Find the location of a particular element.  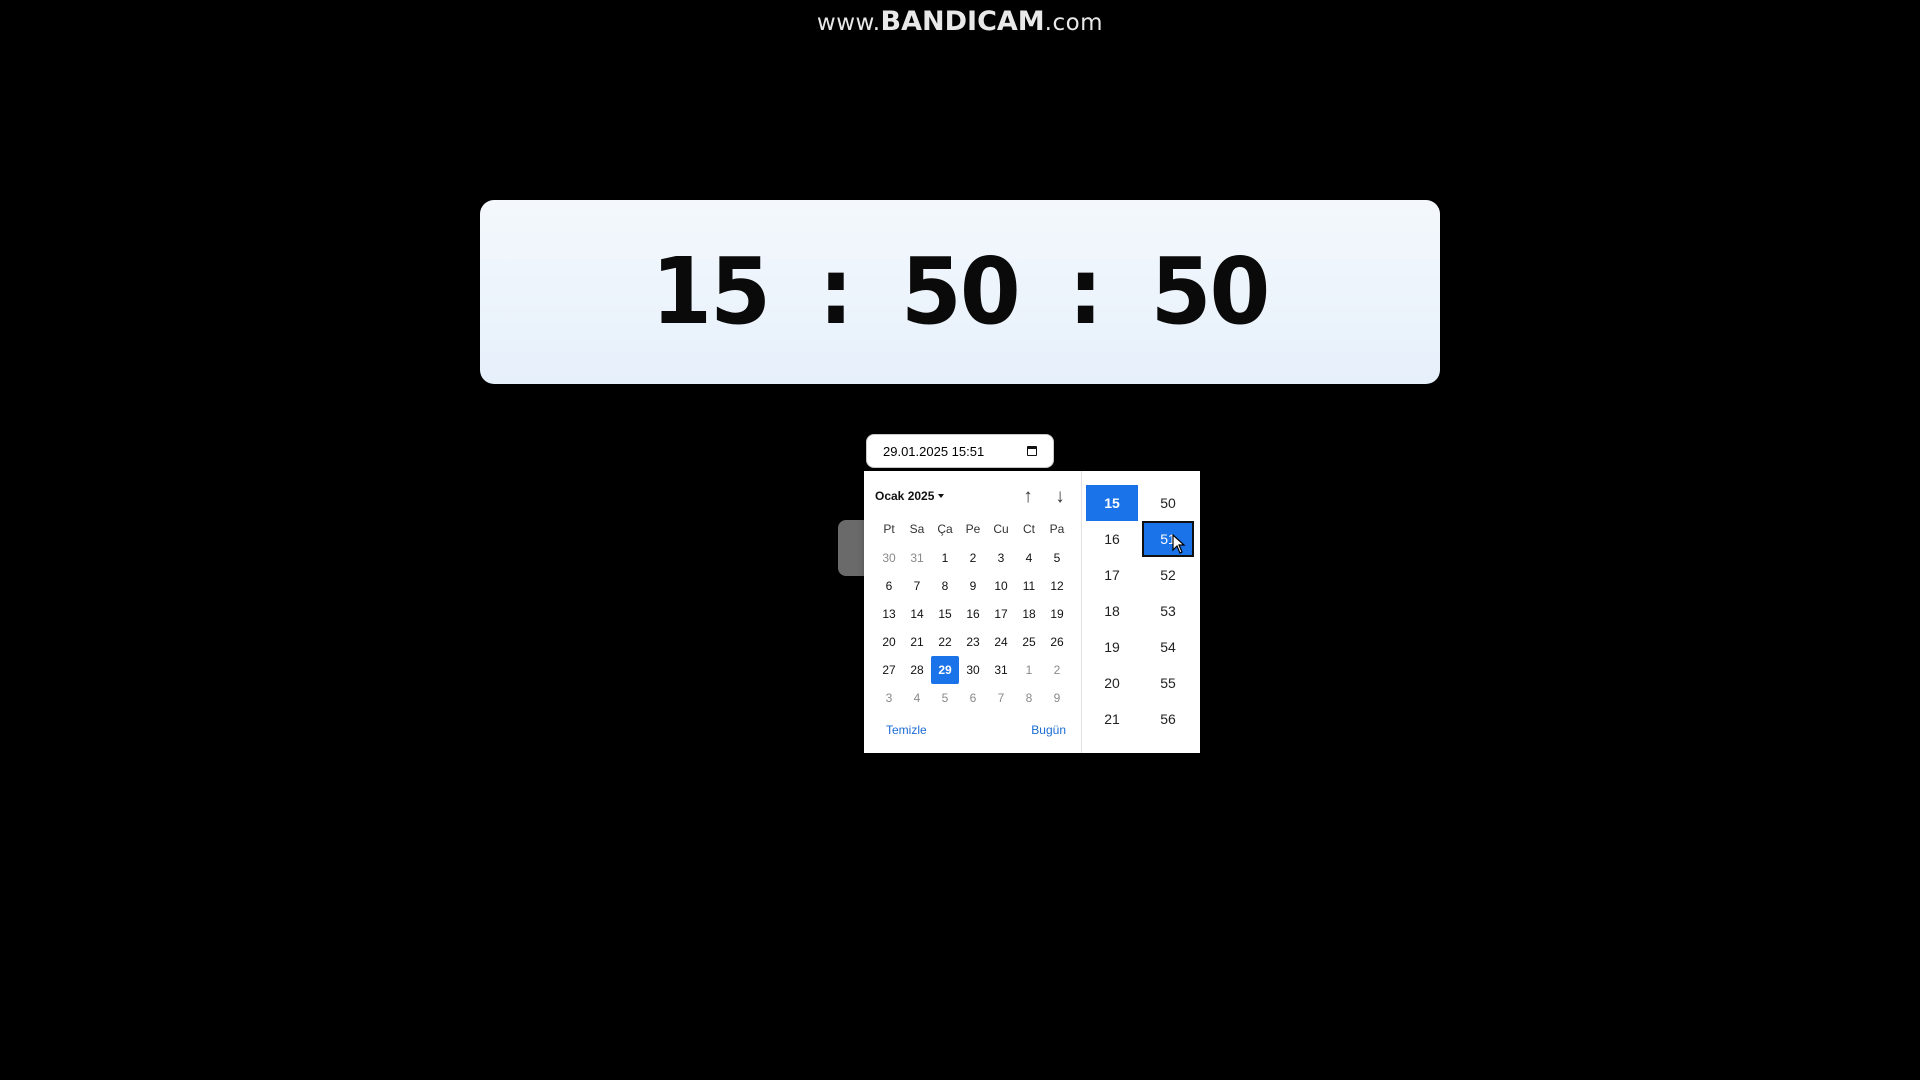

calendar-header: Ocak 2025 ↑ ↓ is located at coordinates (973, 496).